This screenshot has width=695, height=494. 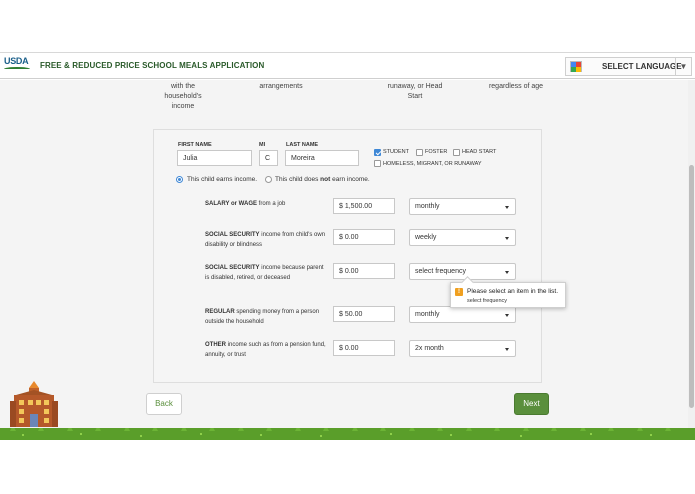 I want to click on parent-ss-frequency-select: select frequency, so click(x=462, y=271).